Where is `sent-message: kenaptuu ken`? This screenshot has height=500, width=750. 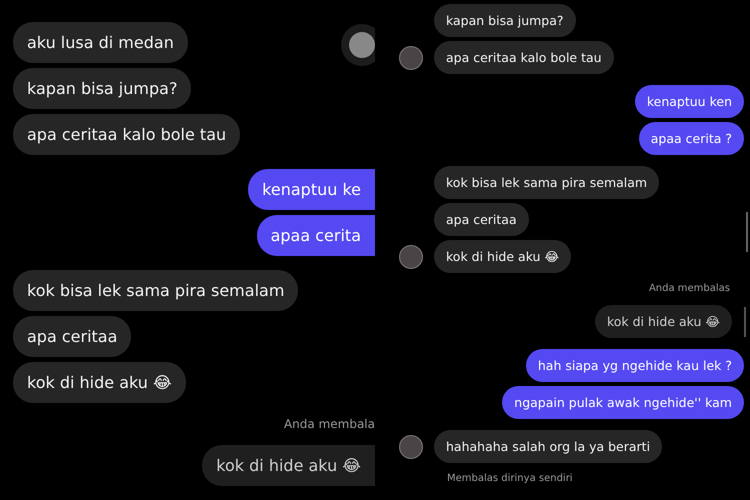
sent-message: kenaptuu ken is located at coordinates (689, 101).